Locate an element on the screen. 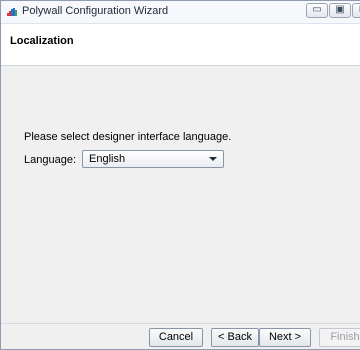  language-dropdown: English is located at coordinates (153, 159).